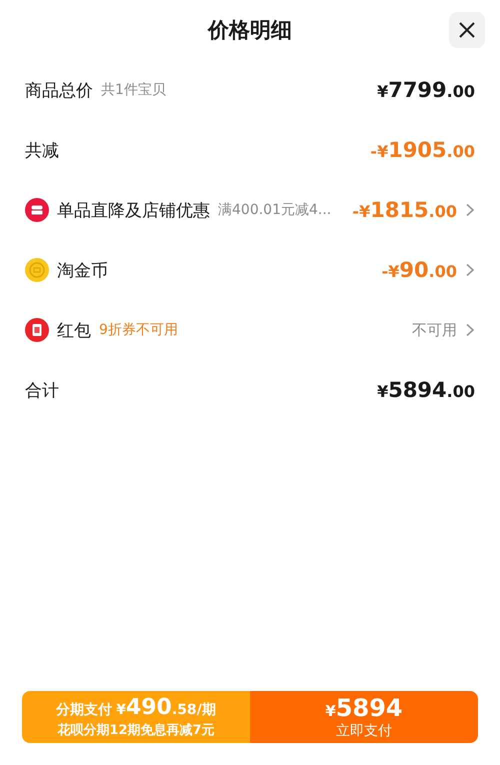 The height and width of the screenshot is (765, 500). I want to click on row-label: 淘金币, so click(82, 271).